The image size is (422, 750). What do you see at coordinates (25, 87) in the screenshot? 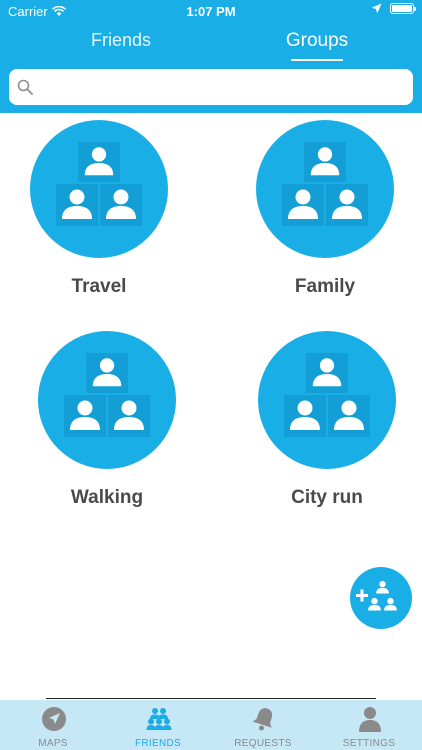
I see `search-icon` at bounding box center [25, 87].